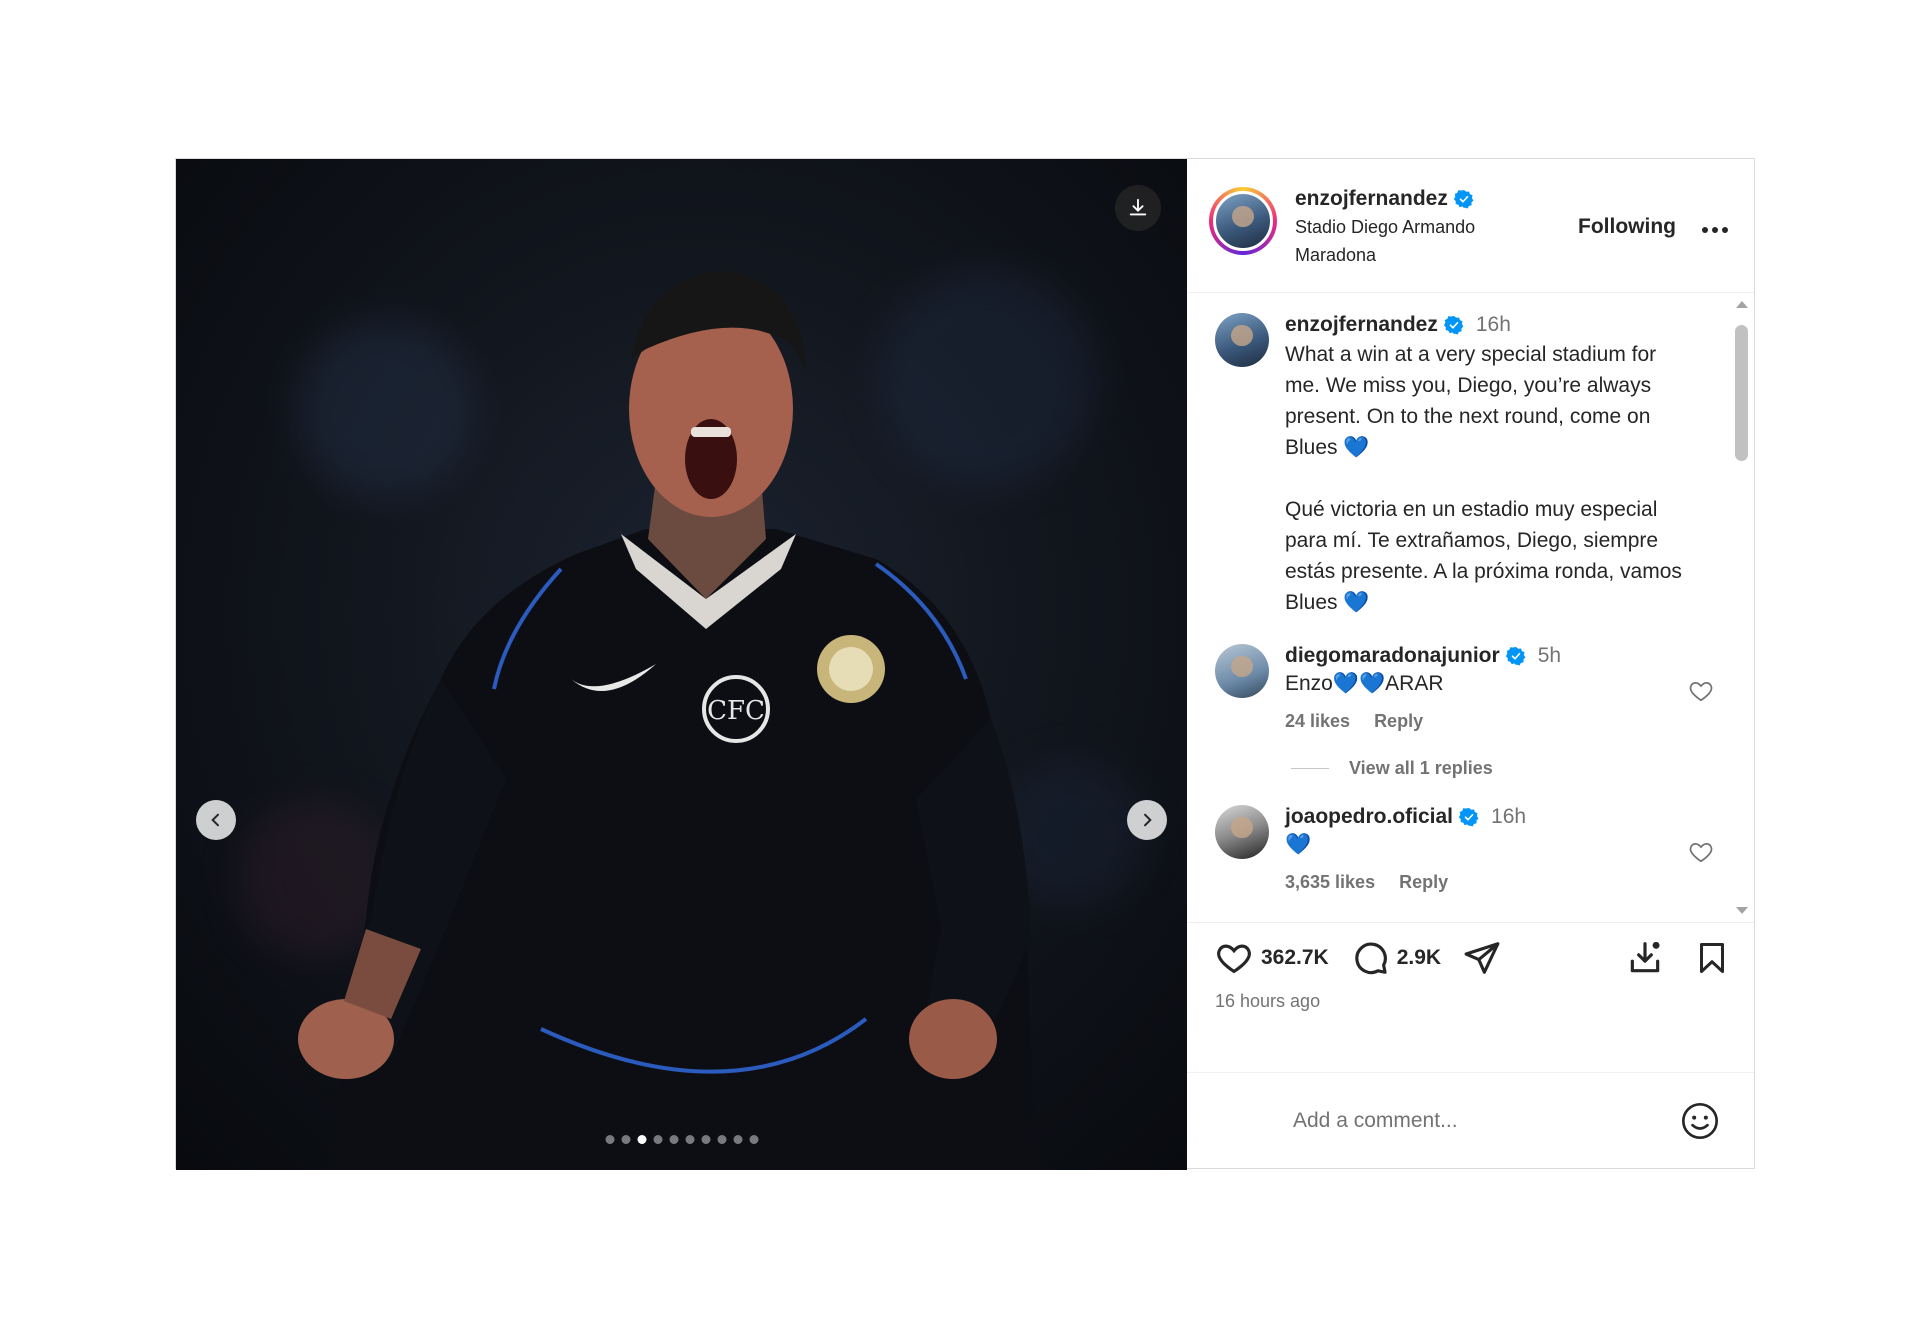 The width and height of the screenshot is (1920, 1336). What do you see at coordinates (1742, 910) in the screenshot?
I see `scroll-down-arrow` at bounding box center [1742, 910].